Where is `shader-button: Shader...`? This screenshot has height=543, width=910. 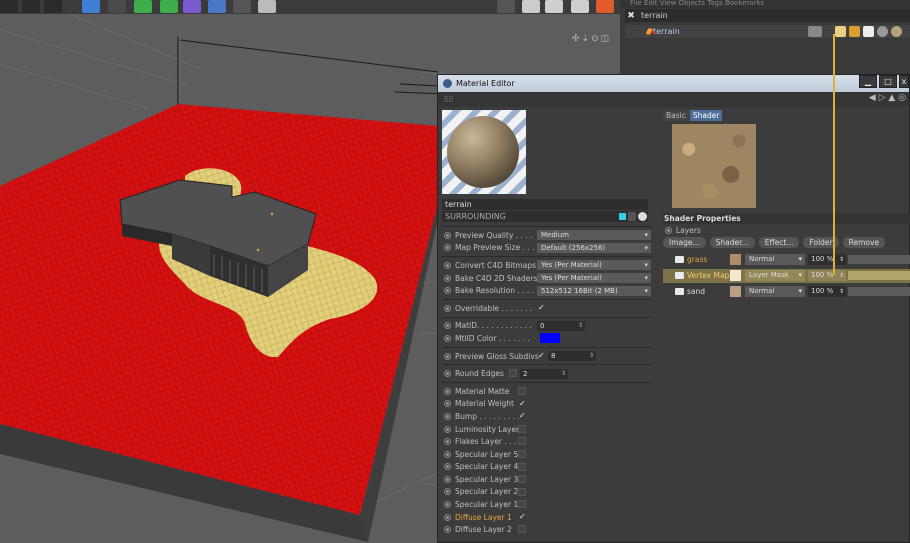 shader-button: Shader... is located at coordinates (732, 242).